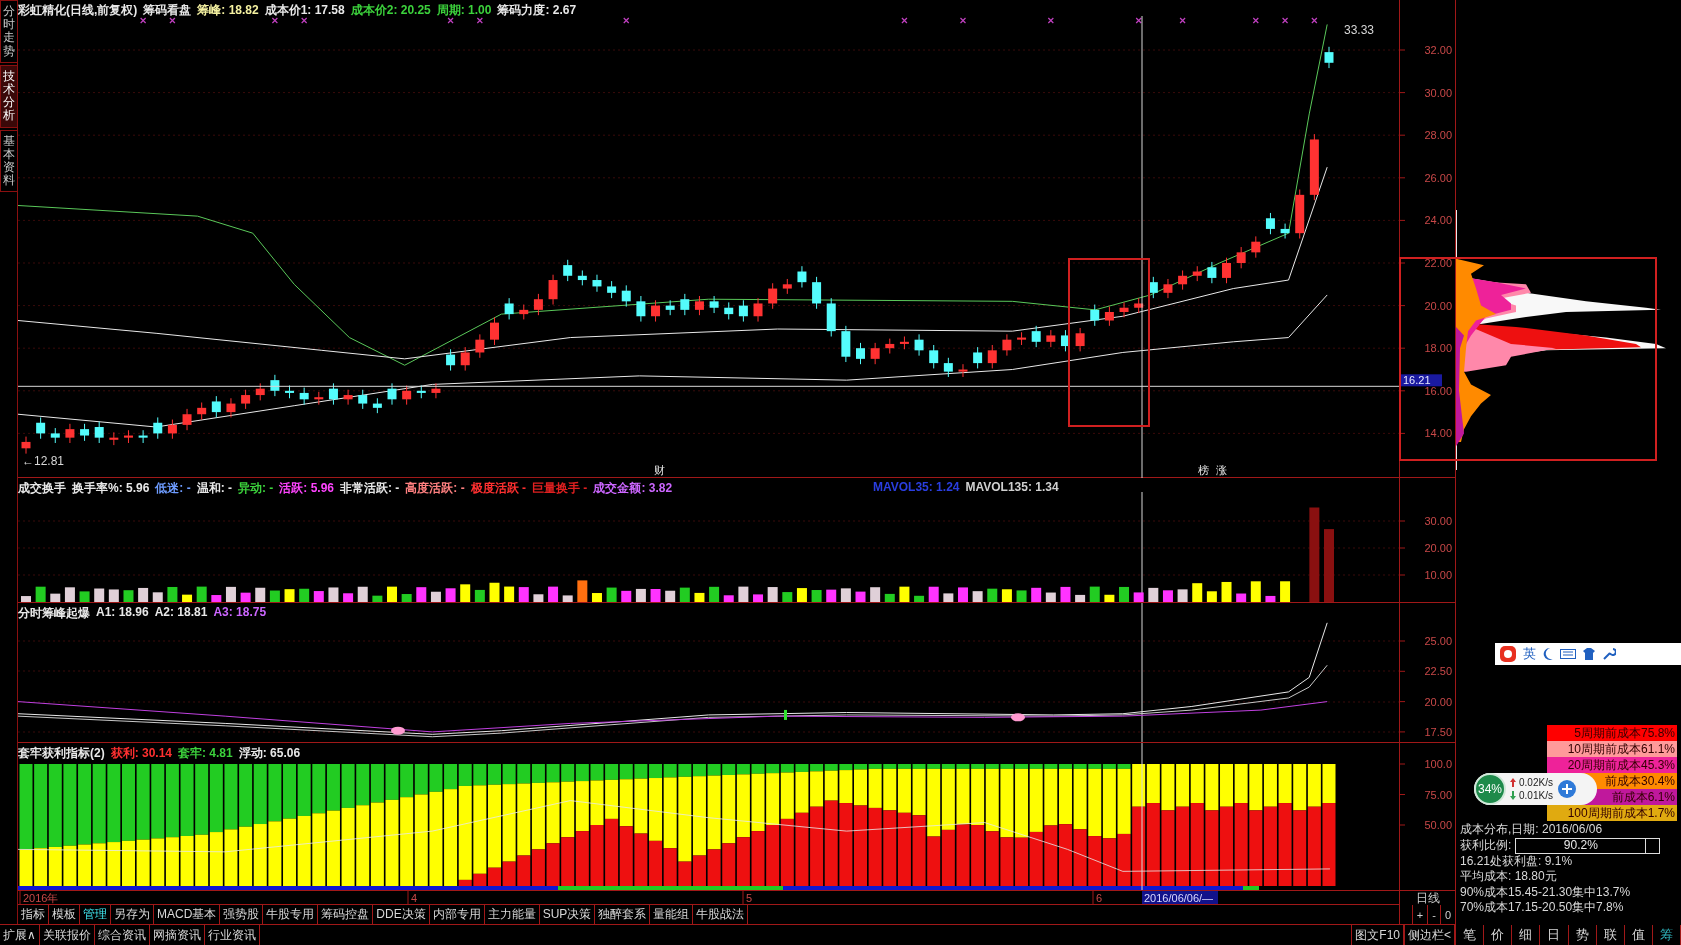 The image size is (1681, 945). Describe the element at coordinates (1612, 749) in the screenshot. I see `cost-legend-item: 10周期前成本61.1%` at that location.